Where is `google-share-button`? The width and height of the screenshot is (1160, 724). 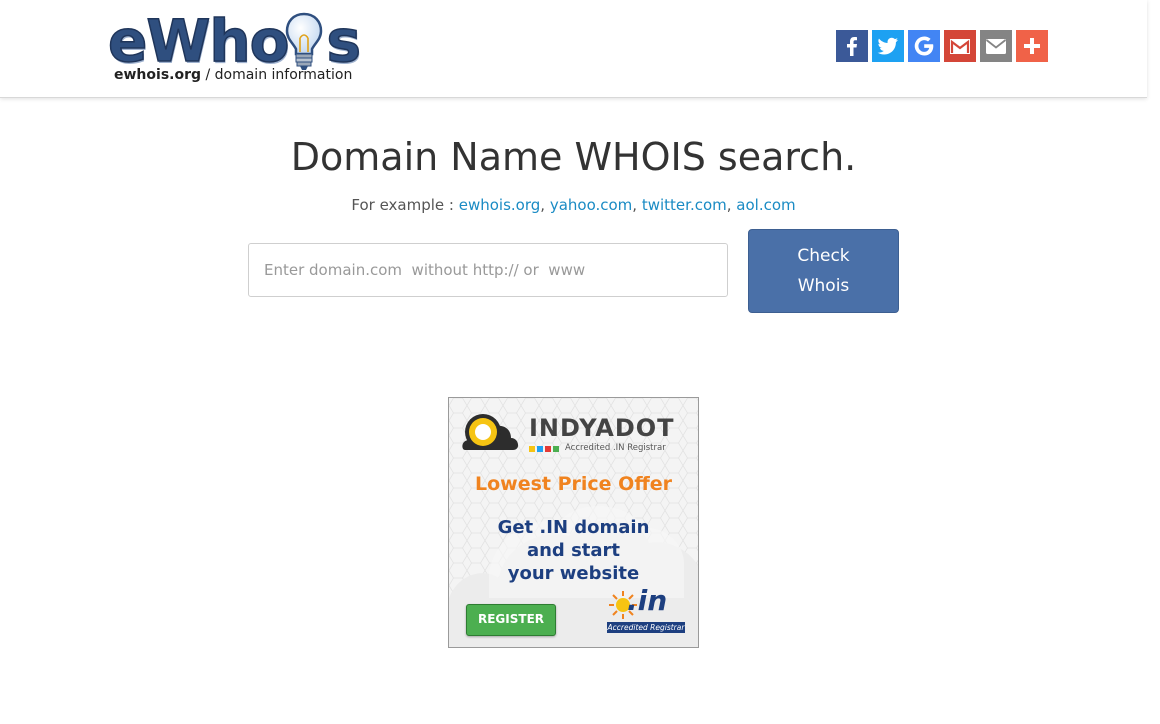 google-share-button is located at coordinates (924, 46).